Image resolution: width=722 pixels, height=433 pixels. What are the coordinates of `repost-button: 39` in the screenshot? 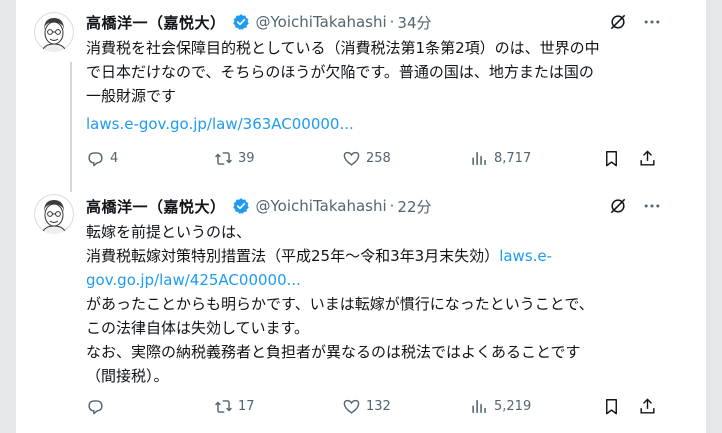 It's located at (234, 158).